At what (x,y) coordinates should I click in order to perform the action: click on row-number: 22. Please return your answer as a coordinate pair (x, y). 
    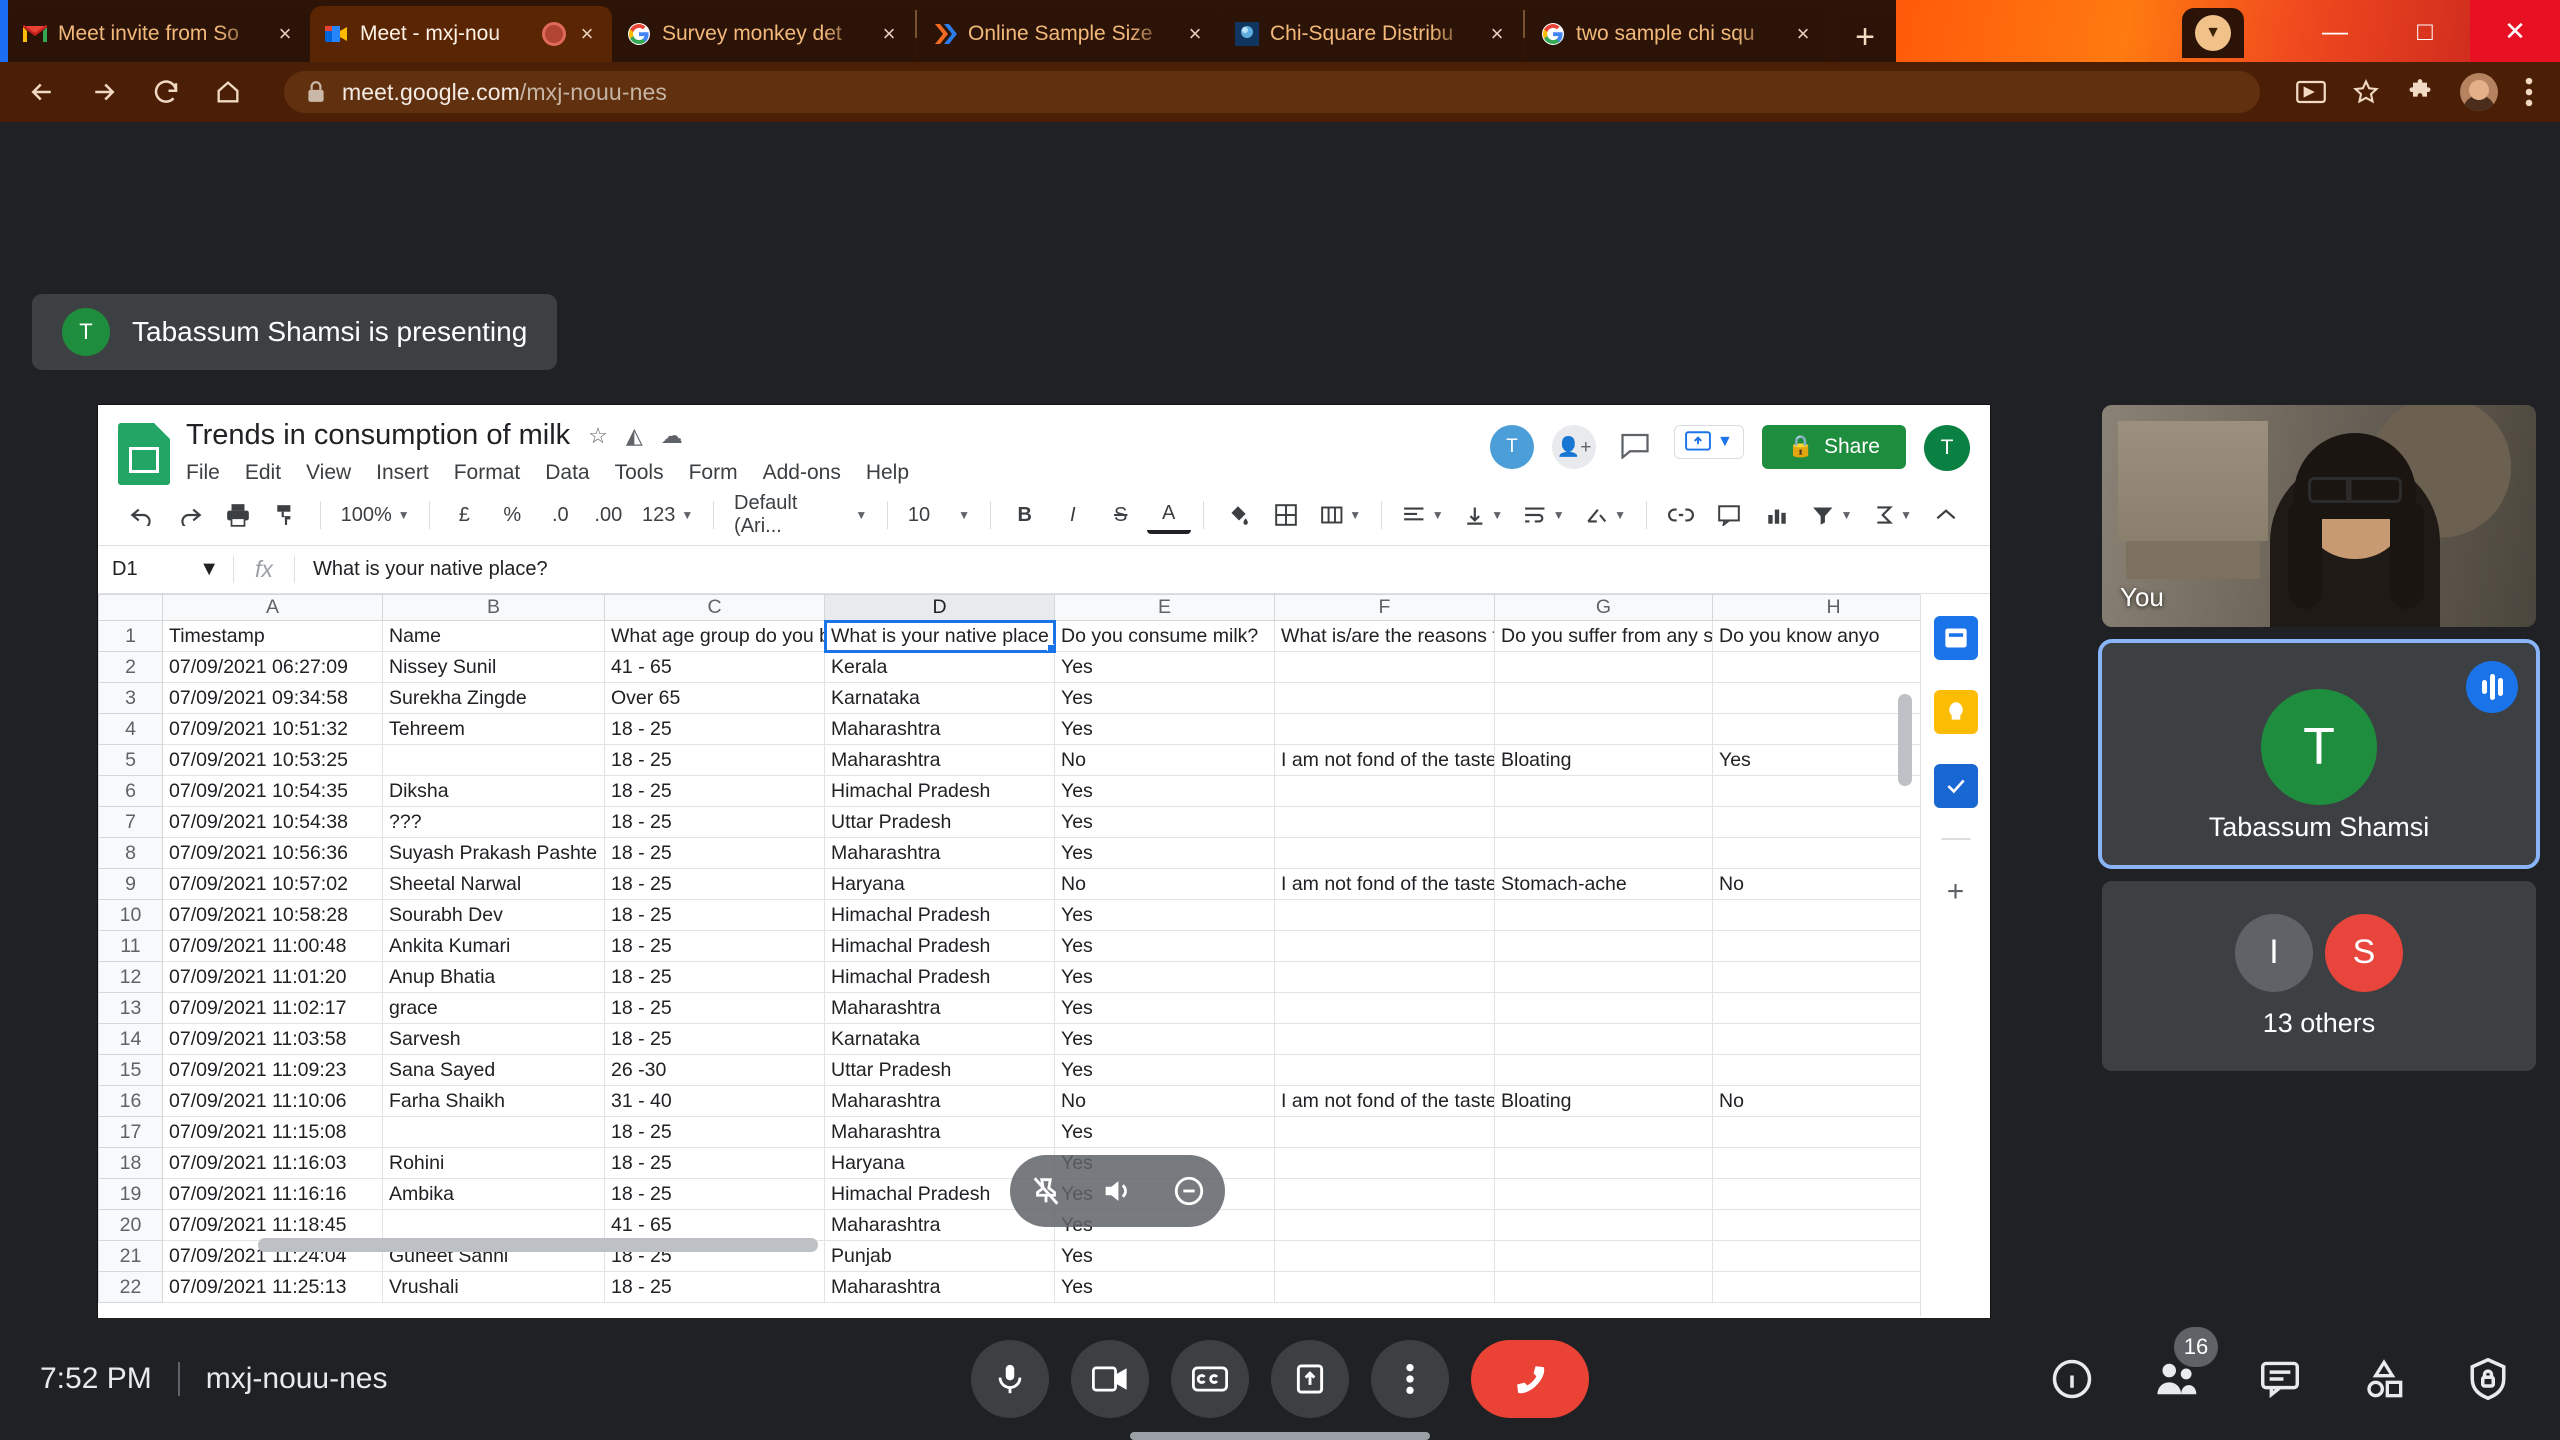
    Looking at the image, I should click on (130, 1287).